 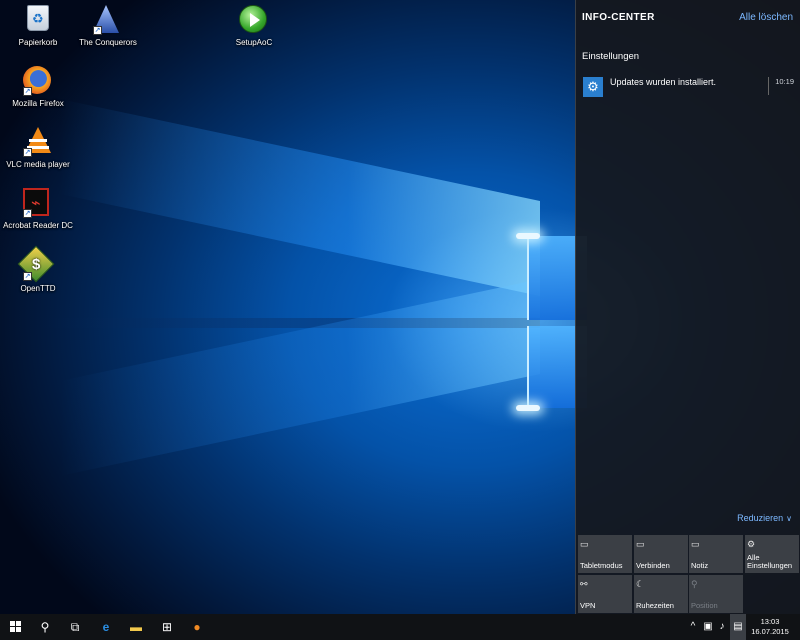 I want to click on desktop-icon-vlc-media-player: ↗ VLC media player, so click(x=38, y=148).